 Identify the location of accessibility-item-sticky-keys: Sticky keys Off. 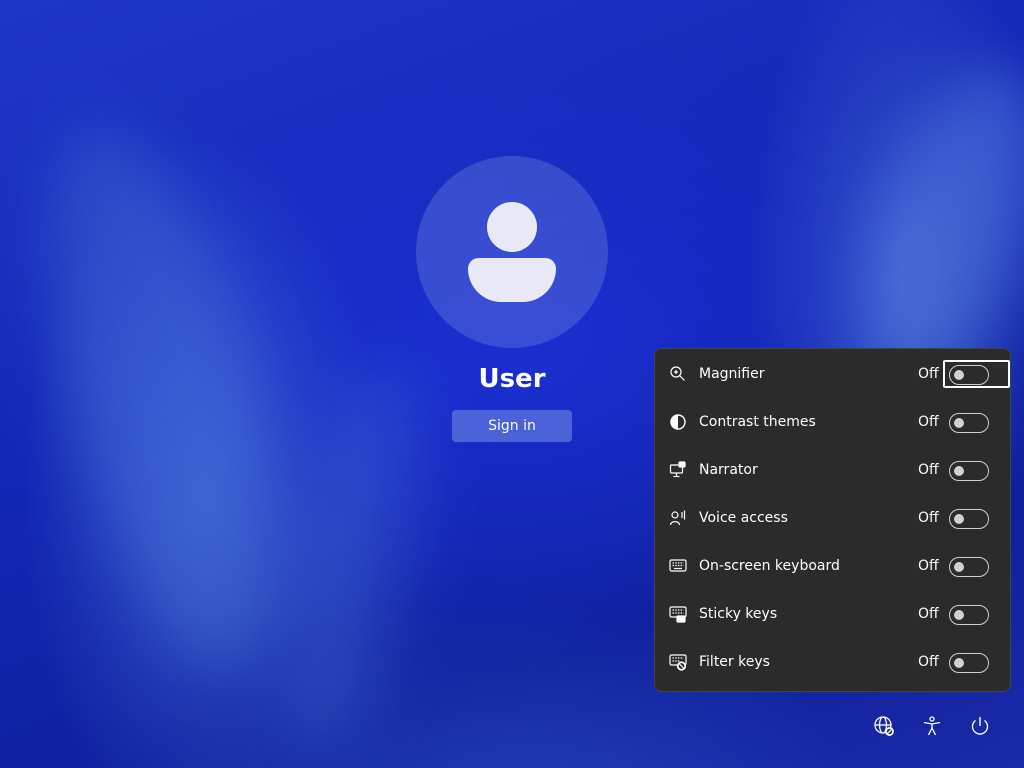
(832, 615).